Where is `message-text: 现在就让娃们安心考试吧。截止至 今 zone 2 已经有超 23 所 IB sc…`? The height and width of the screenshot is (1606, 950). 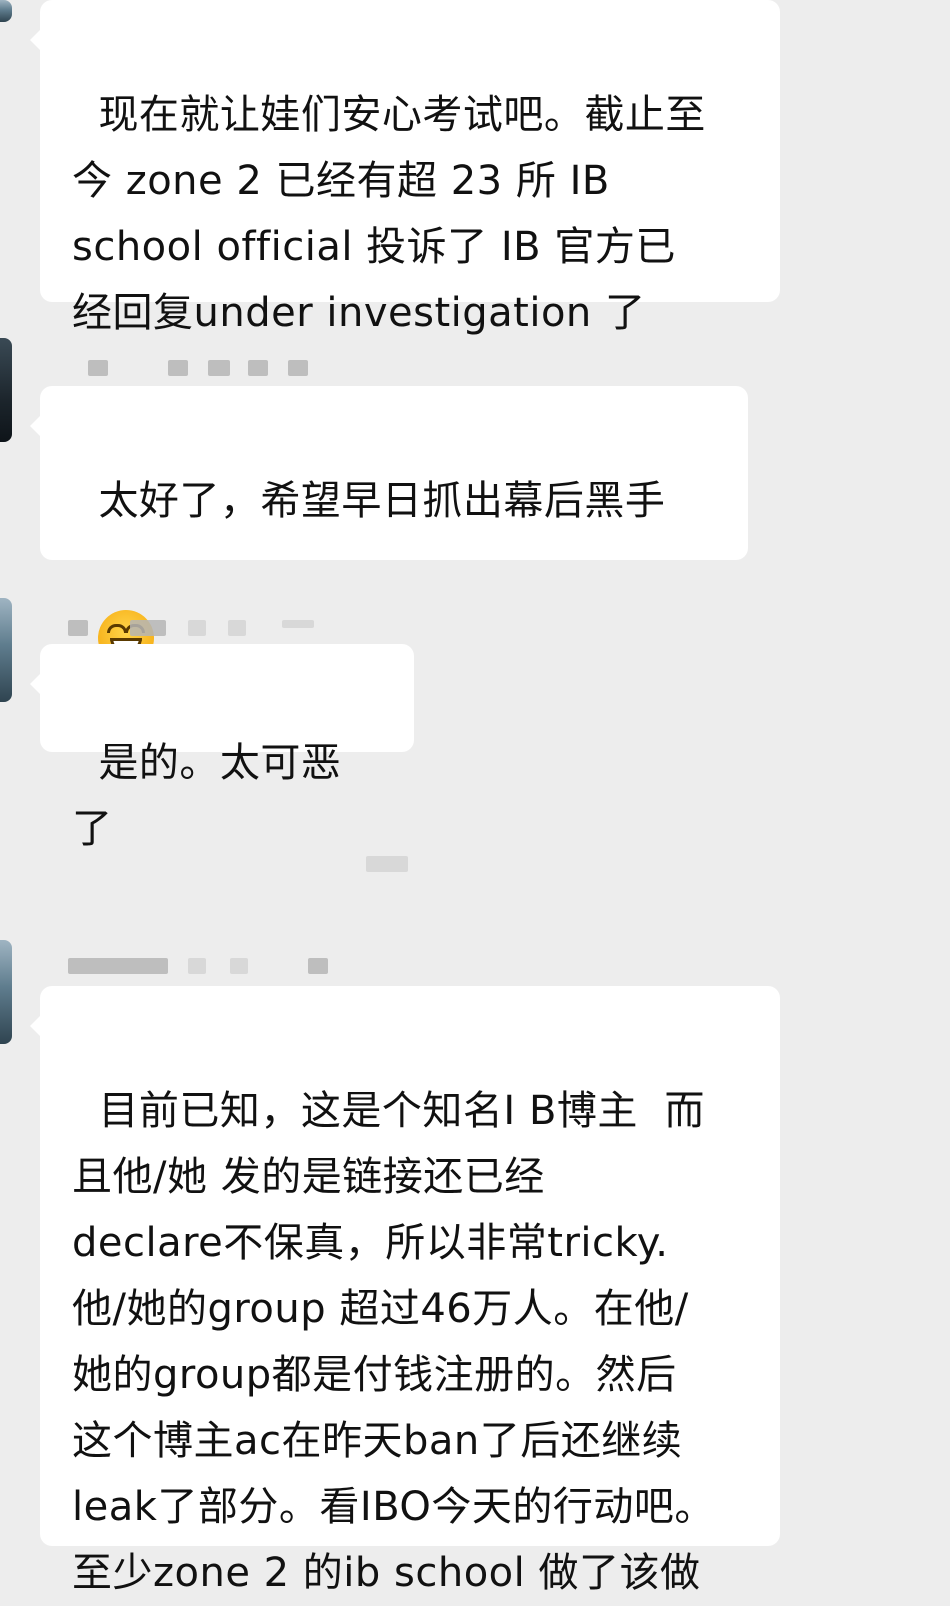 message-text: 现在就让娃们安心考试吧。截止至 今 zone 2 已经有超 23 所 IB sc… is located at coordinates (389, 214).